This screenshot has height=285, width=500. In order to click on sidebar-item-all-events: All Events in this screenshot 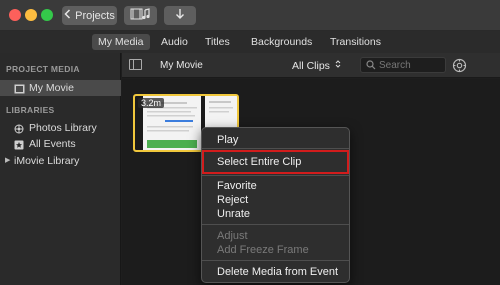, I will do `click(60, 144)`.